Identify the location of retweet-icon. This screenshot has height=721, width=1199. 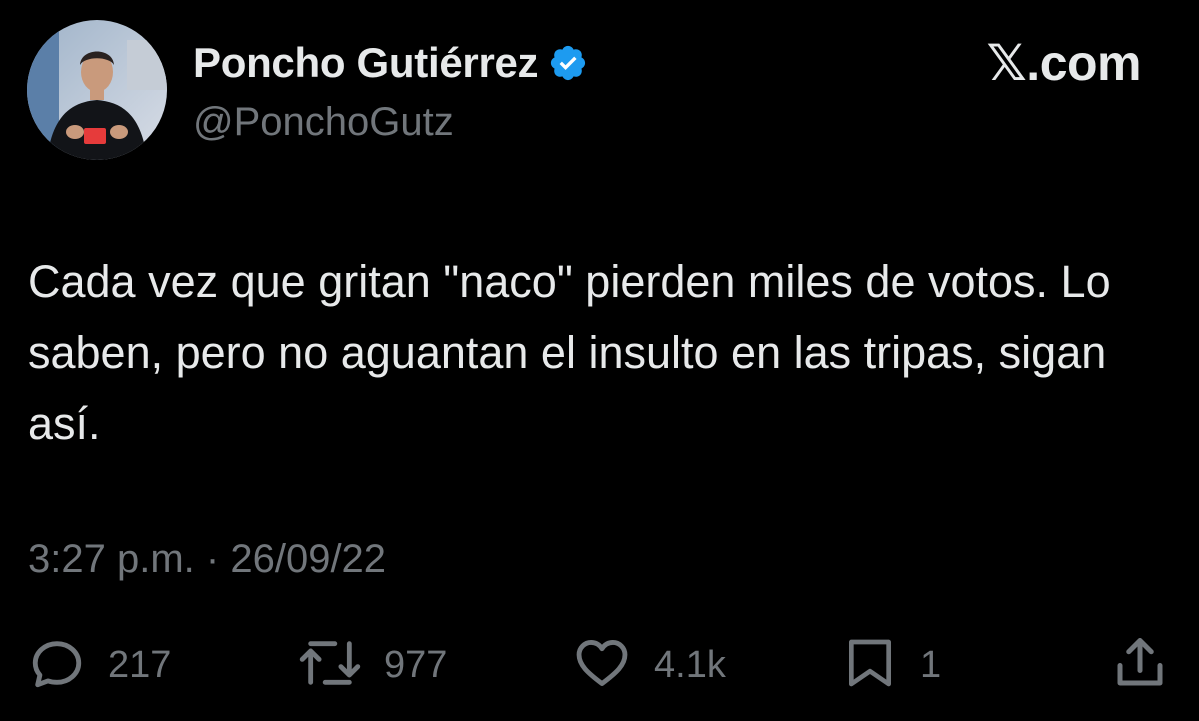
(330, 665).